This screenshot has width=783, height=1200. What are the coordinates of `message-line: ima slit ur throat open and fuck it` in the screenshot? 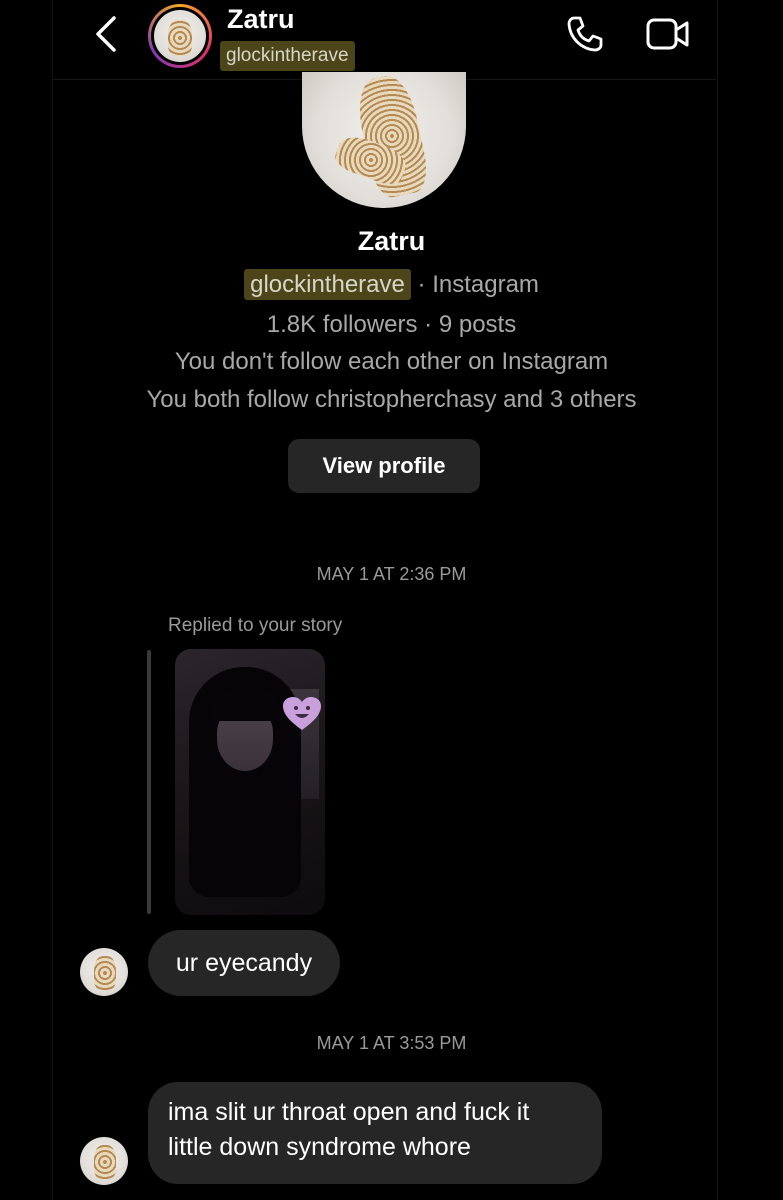 It's located at (349, 1112).